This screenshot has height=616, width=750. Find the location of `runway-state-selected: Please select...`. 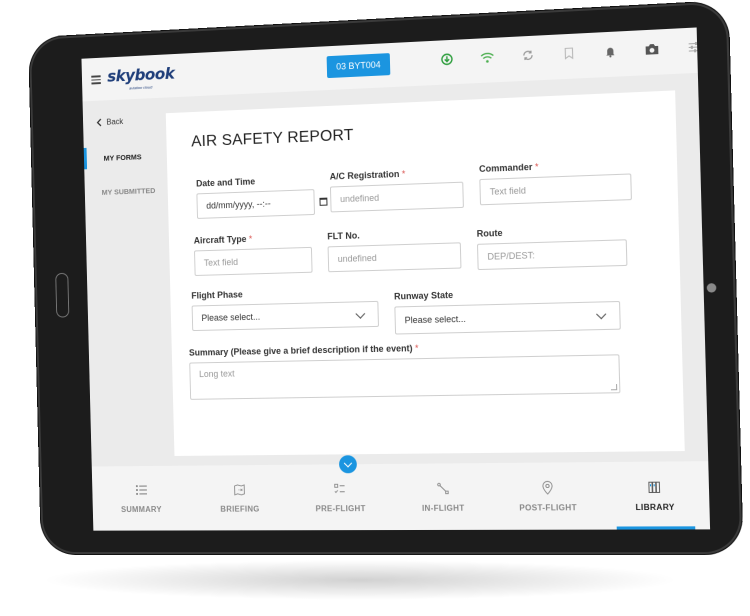

runway-state-selected: Please select... is located at coordinates (435, 319).